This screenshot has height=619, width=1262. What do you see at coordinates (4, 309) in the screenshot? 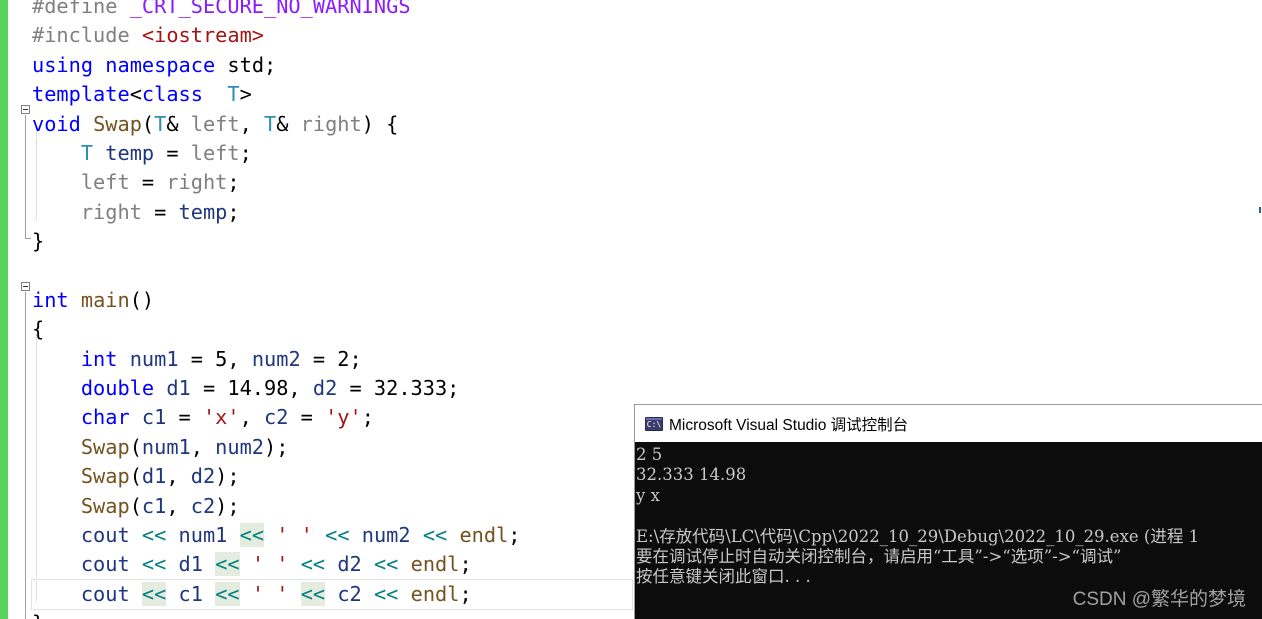
I see `change-tracking-bar` at bounding box center [4, 309].